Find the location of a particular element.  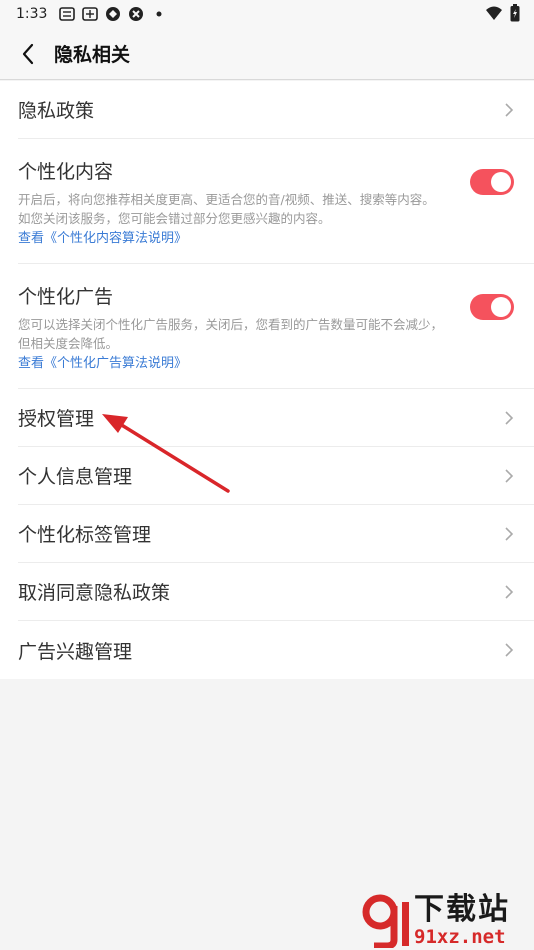

item-label: 广告兴趣管理 is located at coordinates (75, 651).